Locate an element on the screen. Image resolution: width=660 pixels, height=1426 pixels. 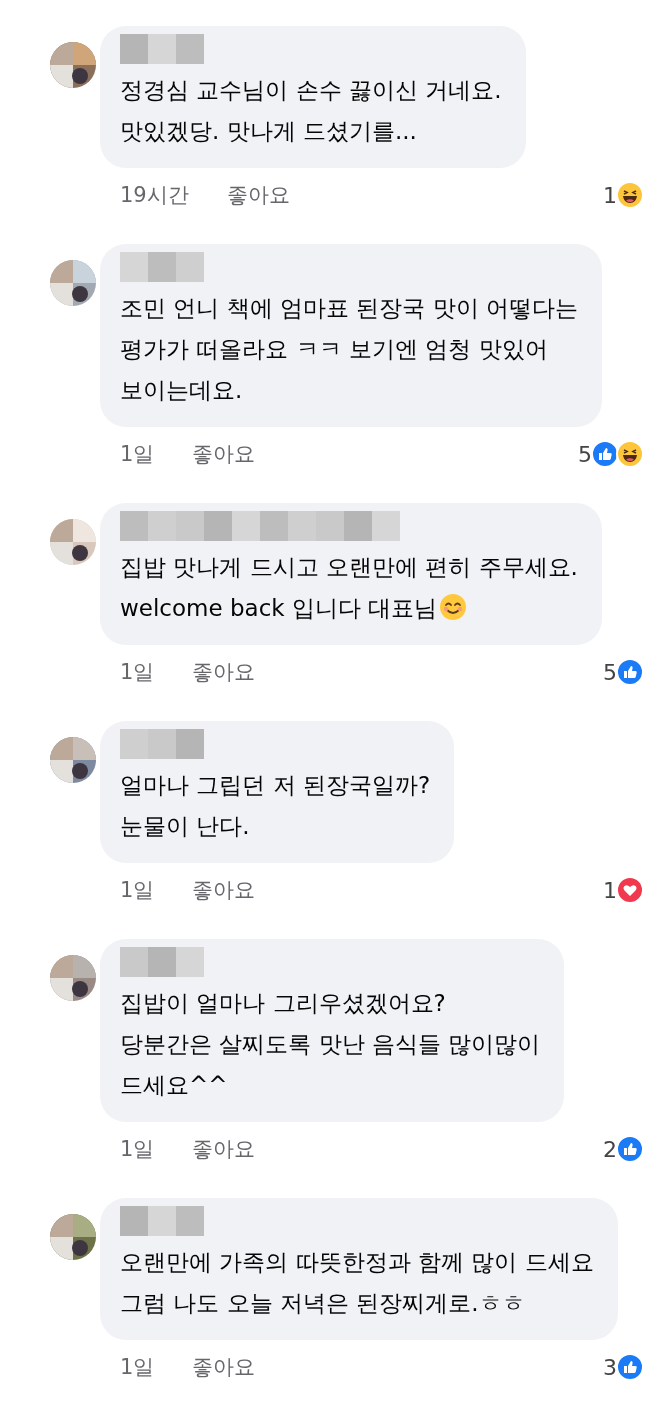
comment-text: 얼마나 그립던 저 된장국일까? 눈물이 난다. is located at coordinates (275, 805).